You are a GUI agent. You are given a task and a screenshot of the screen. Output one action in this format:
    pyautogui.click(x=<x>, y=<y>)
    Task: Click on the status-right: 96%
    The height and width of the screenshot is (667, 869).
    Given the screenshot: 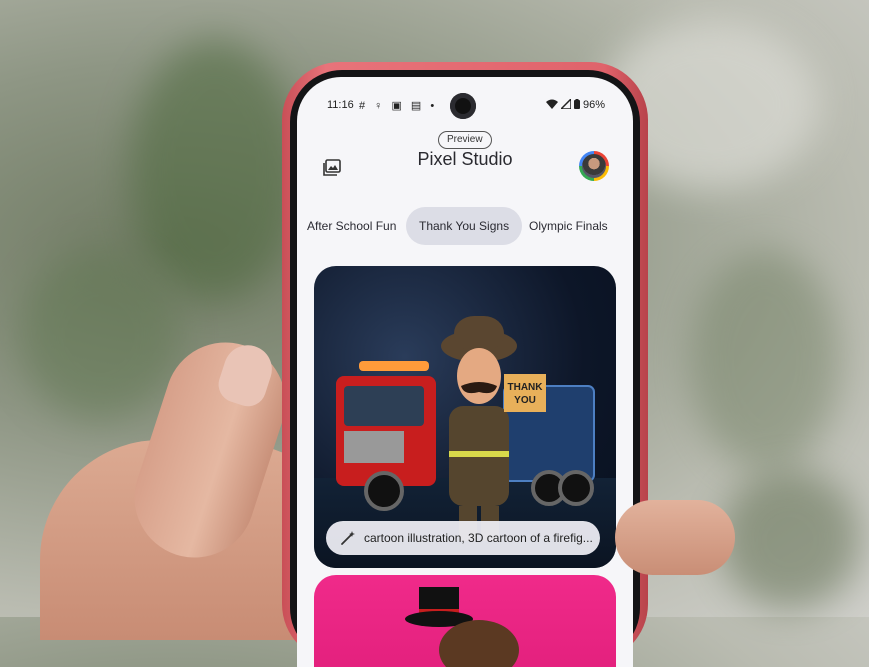 What is the action you would take?
    pyautogui.click(x=575, y=104)
    